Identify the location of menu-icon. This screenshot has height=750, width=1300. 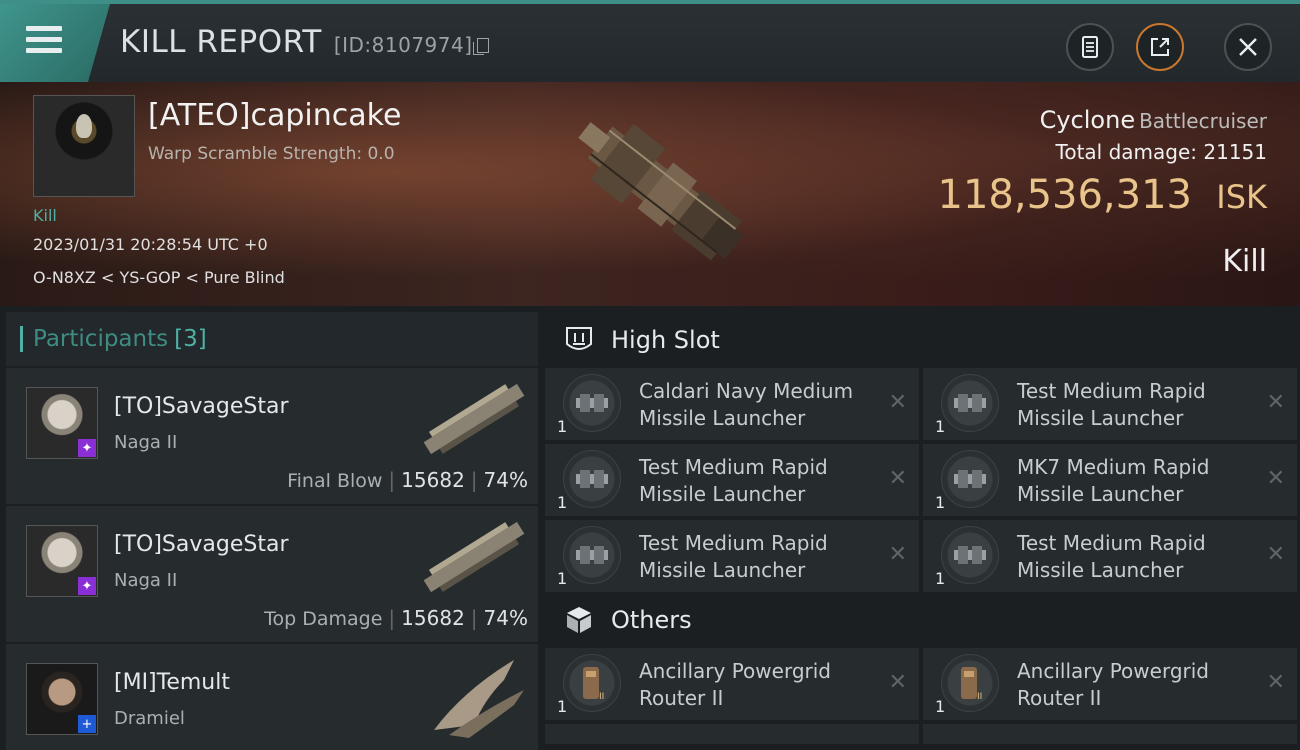
(44, 42).